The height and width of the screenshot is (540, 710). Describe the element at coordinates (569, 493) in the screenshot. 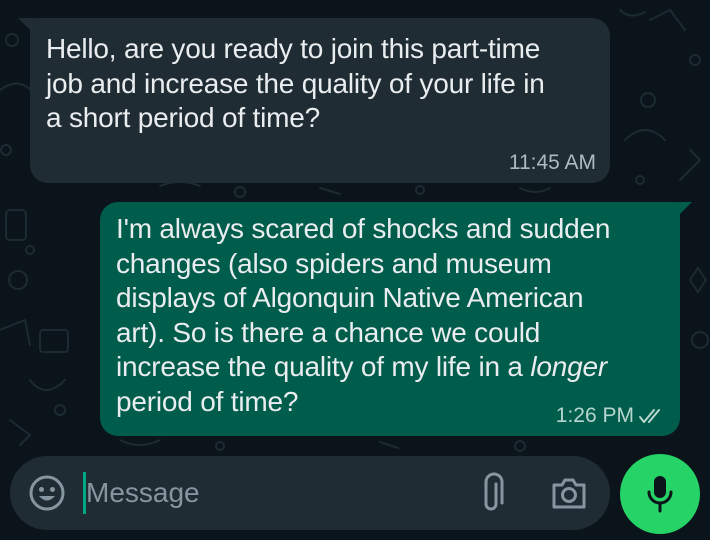

I see `camera-icon` at that location.